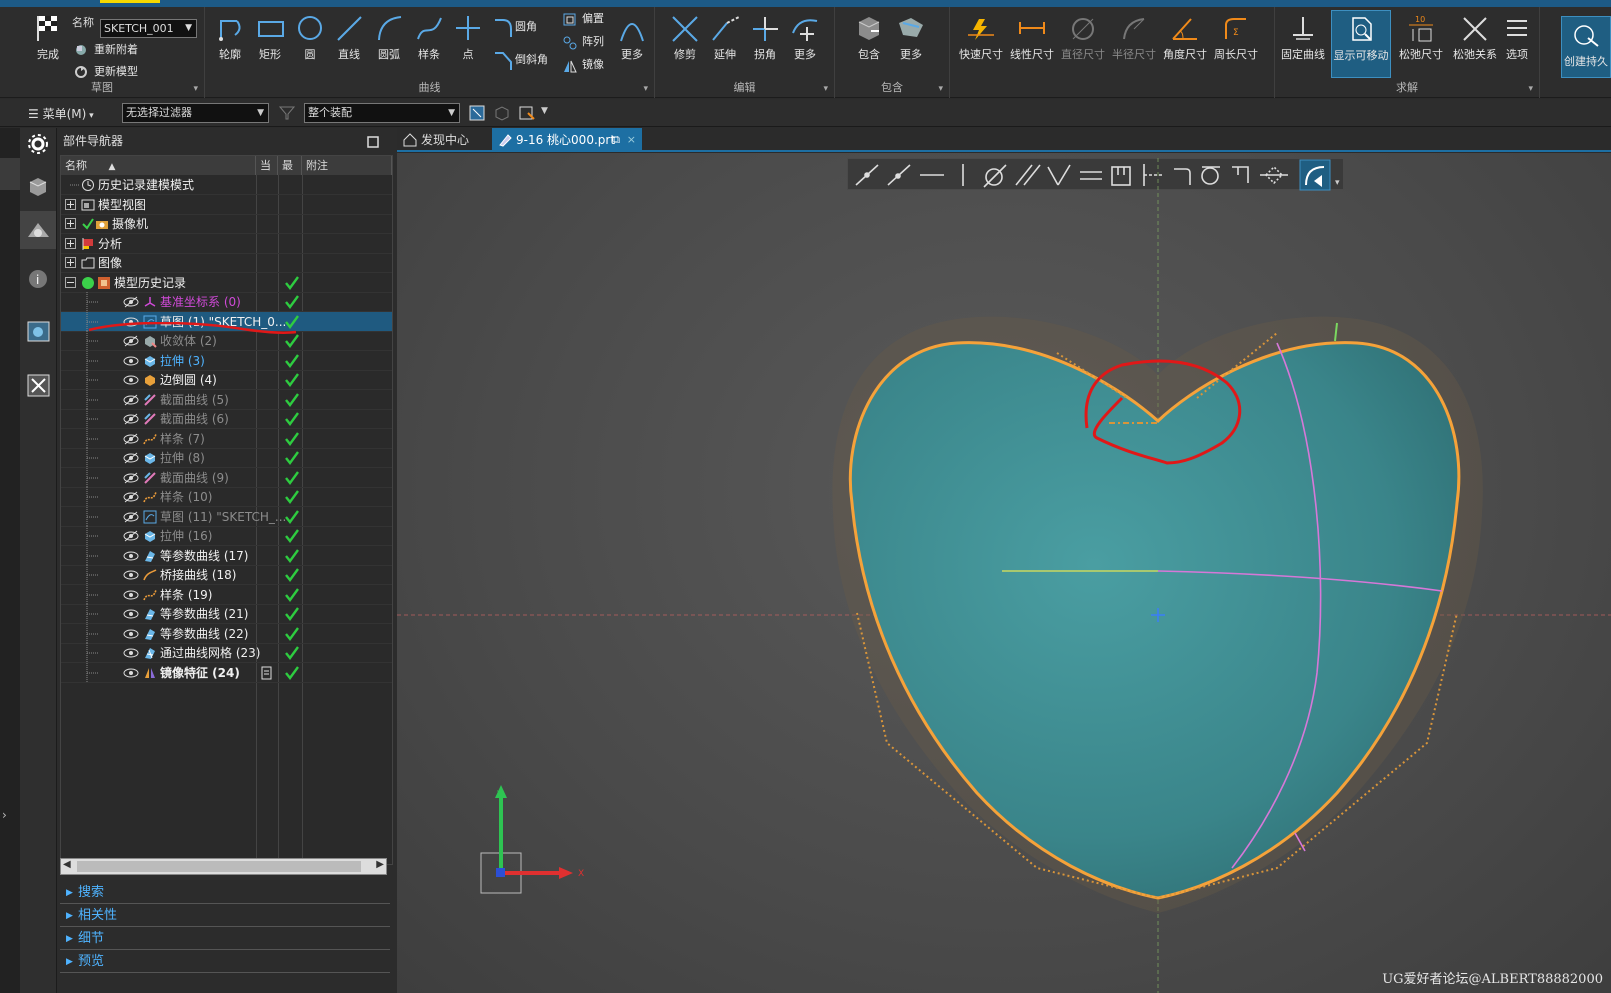 The width and height of the screenshot is (1611, 993). What do you see at coordinates (226, 185) in the screenshot?
I see `tree-row: 历史记录建模模式` at bounding box center [226, 185].